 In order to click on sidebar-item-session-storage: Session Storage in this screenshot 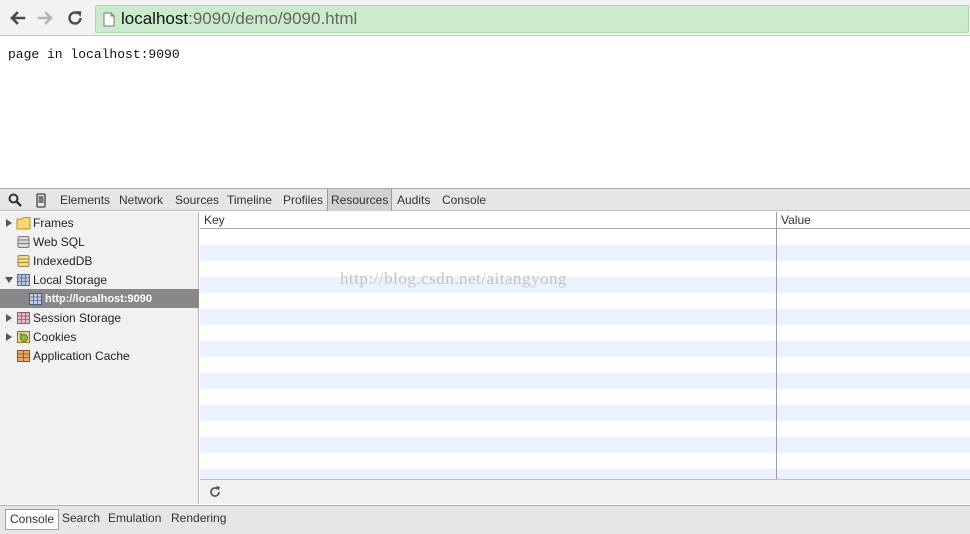, I will do `click(99, 317)`.